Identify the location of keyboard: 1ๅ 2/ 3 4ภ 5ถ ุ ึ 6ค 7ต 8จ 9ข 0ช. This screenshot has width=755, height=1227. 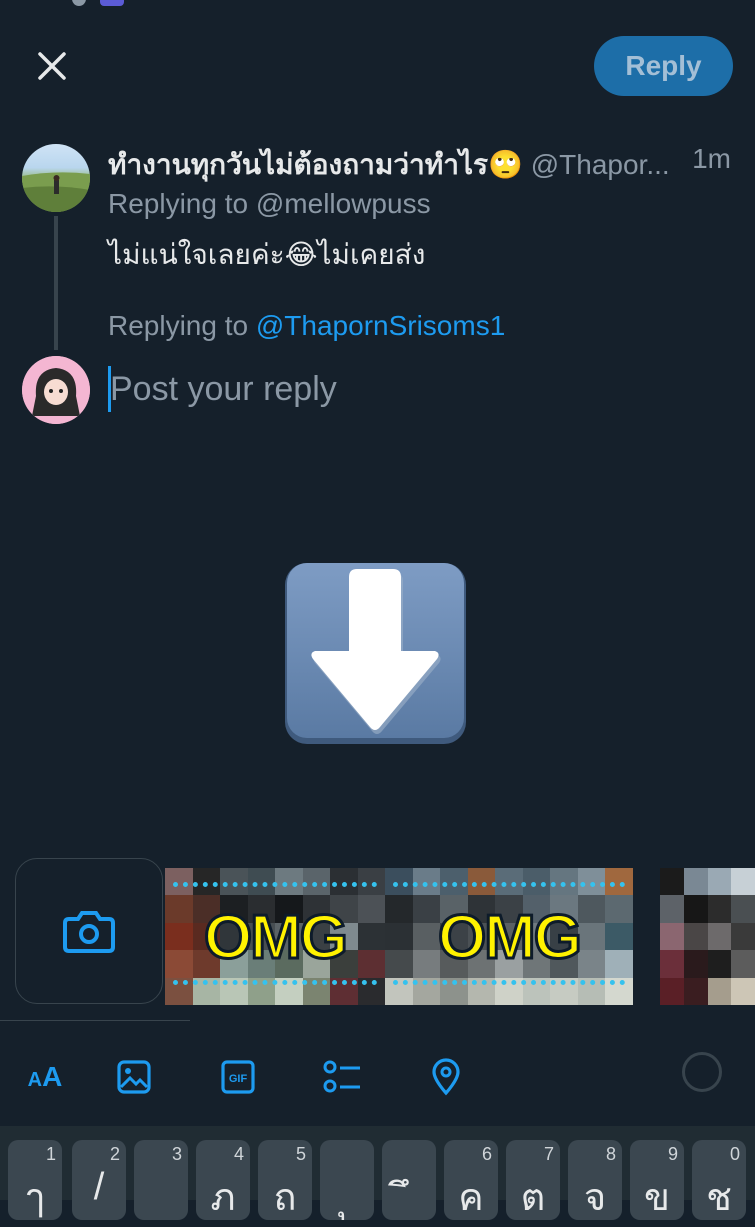
(377, 1173).